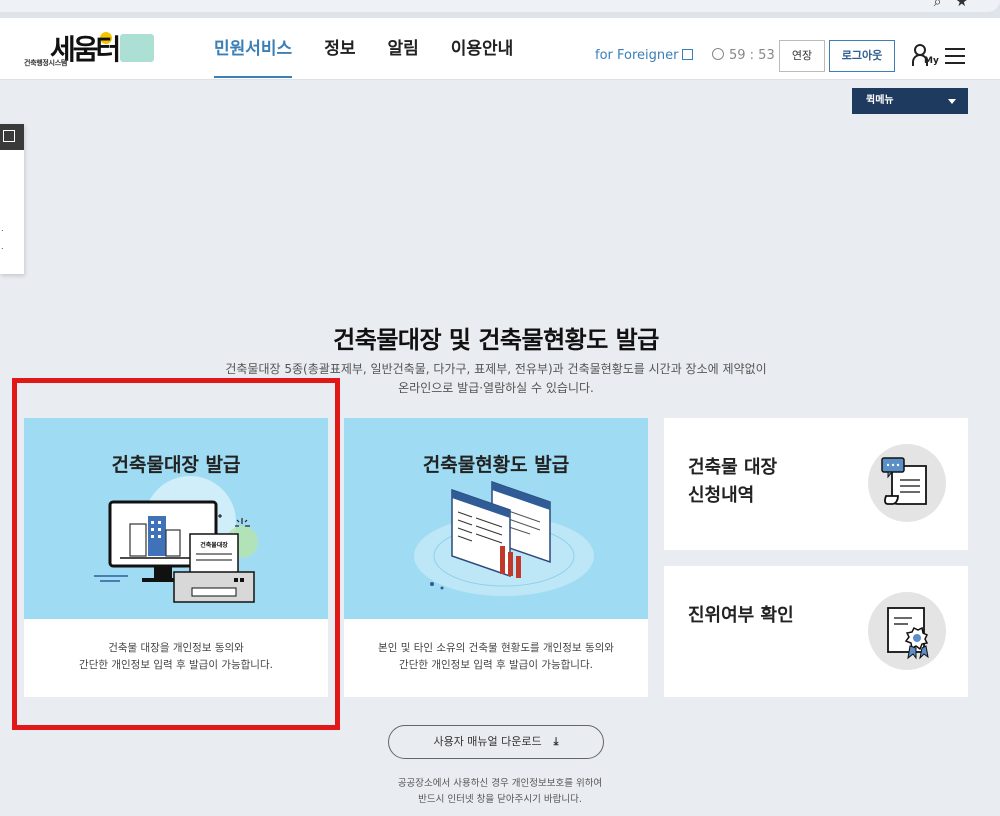  I want to click on section-title: 건축물대장 및 건축물현황도 발급, so click(496, 340).